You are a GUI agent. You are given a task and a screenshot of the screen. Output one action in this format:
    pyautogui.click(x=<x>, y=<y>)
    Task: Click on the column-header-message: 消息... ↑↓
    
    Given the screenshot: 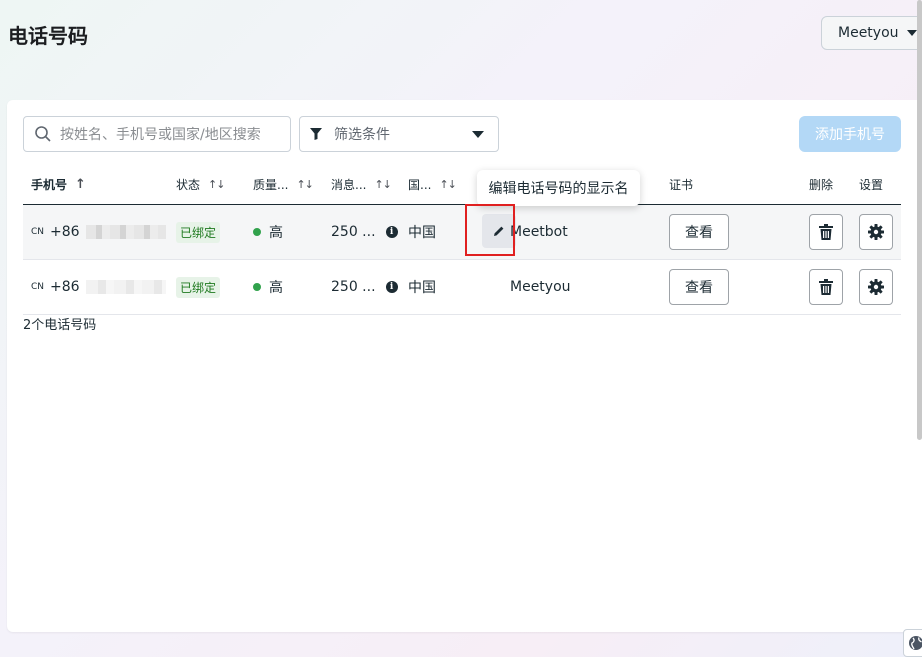 What is the action you would take?
    pyautogui.click(x=361, y=184)
    